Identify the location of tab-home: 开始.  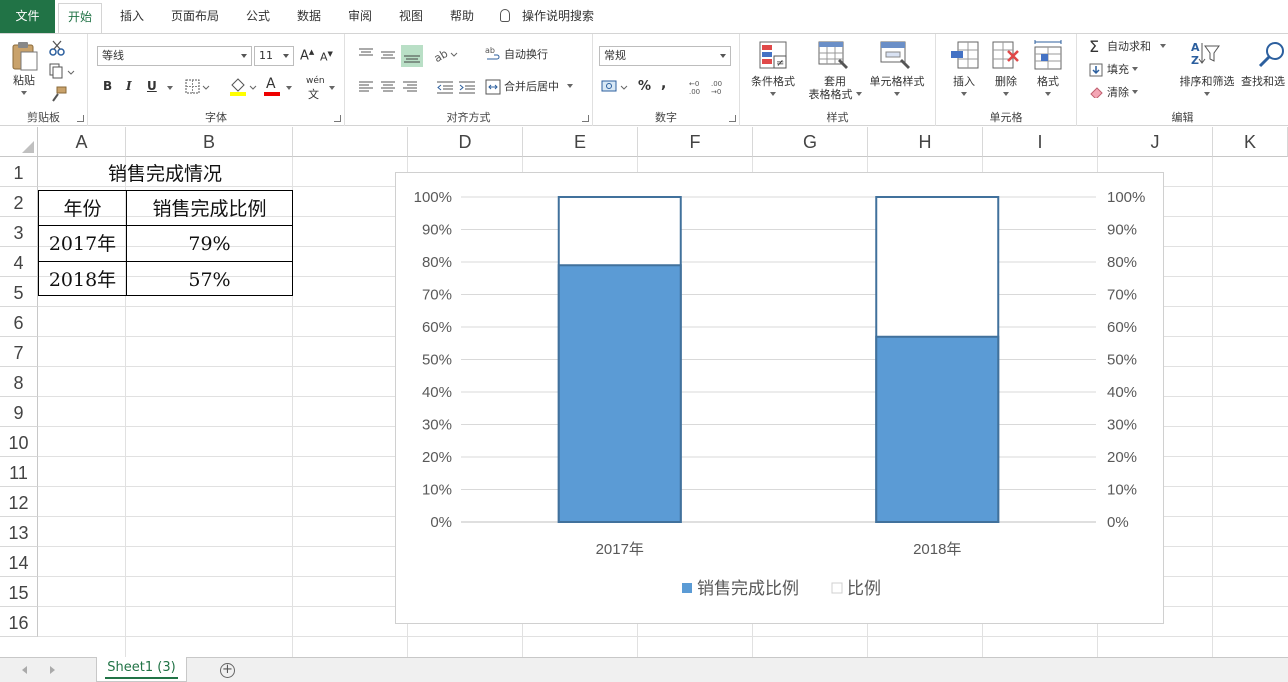
(80, 18).